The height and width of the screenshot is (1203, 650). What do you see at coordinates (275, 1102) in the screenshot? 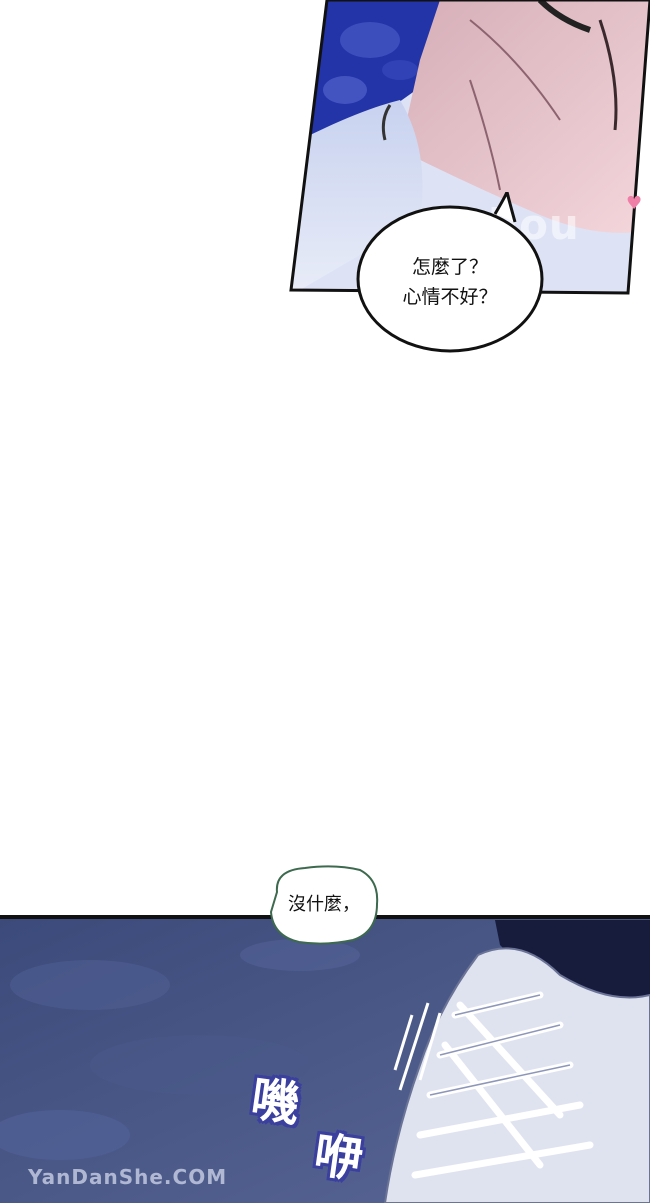
I see `sound-effect-part1: 嘰` at bounding box center [275, 1102].